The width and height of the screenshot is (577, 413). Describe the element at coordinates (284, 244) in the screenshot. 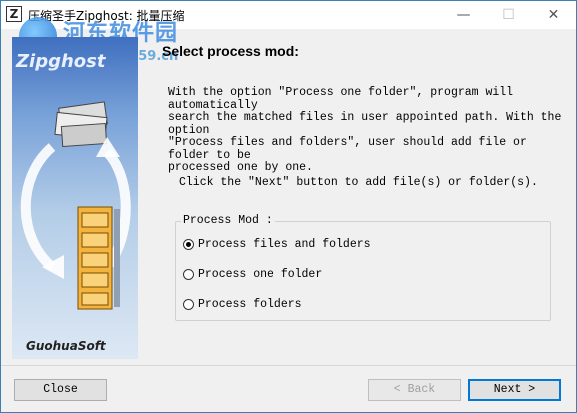

I see `radio-label: Process files and folders` at that location.